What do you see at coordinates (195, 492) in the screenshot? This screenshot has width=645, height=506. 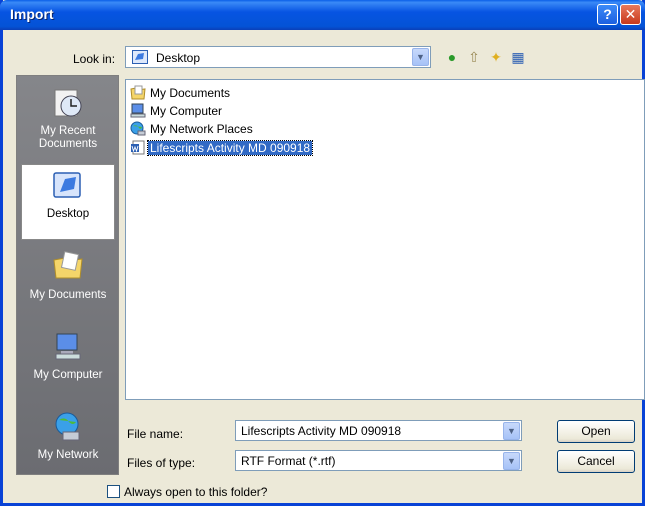 I see `always-open-label: Always open to this folder?` at bounding box center [195, 492].